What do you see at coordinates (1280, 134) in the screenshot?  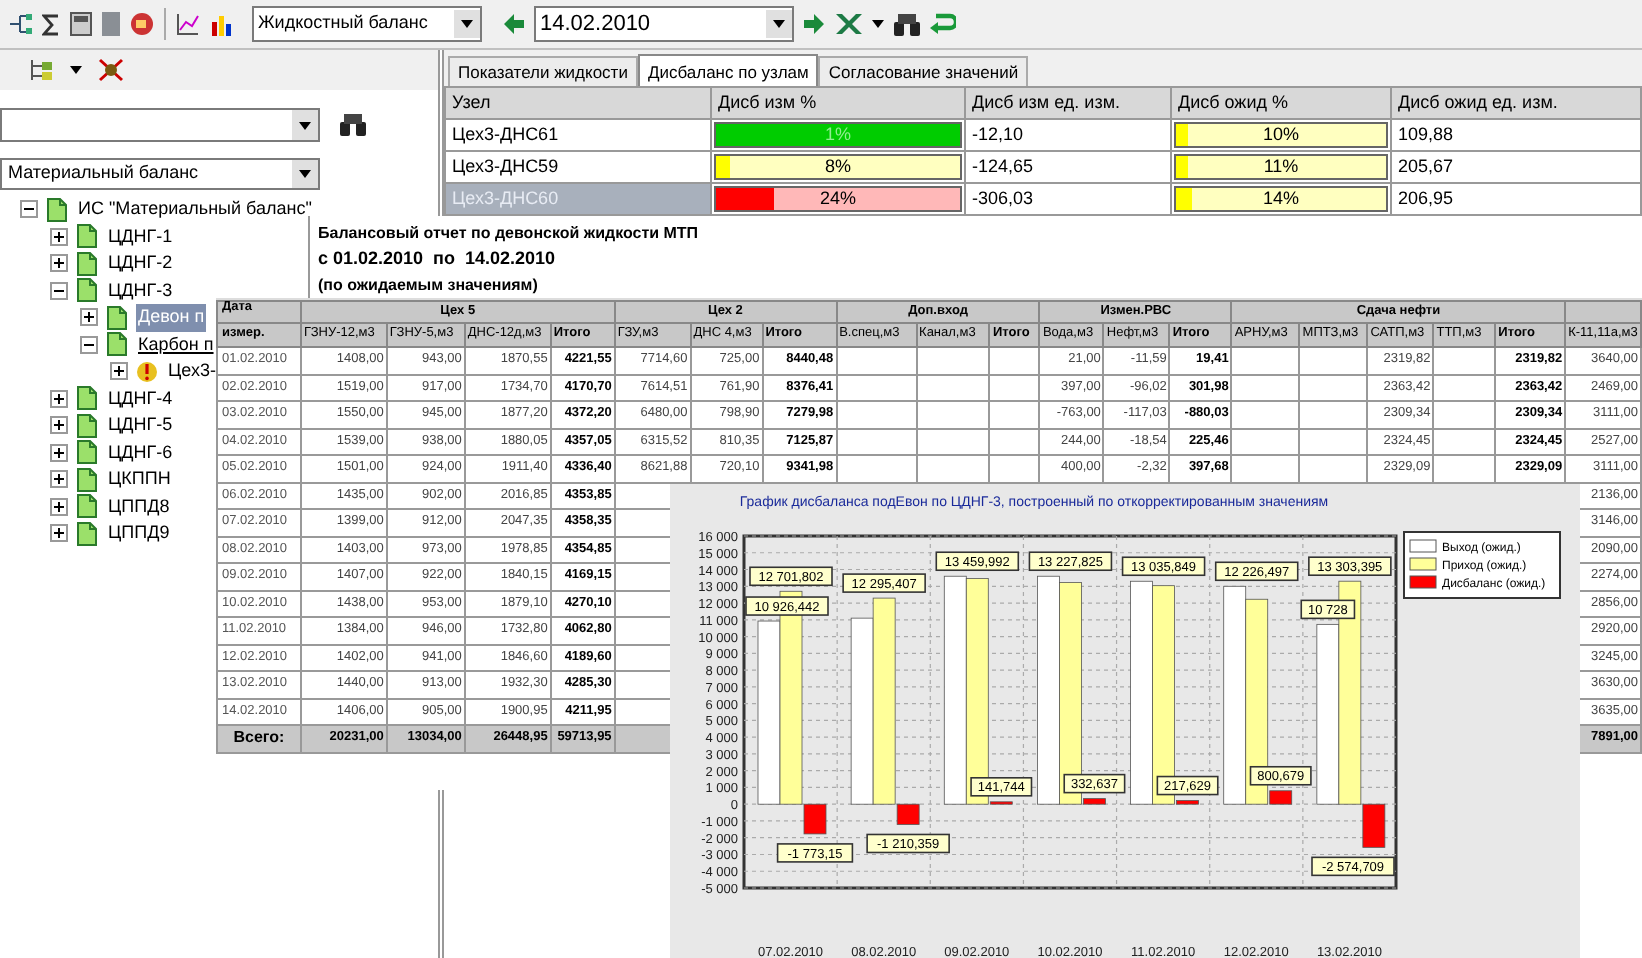 I see `percent-value: 10%` at bounding box center [1280, 134].